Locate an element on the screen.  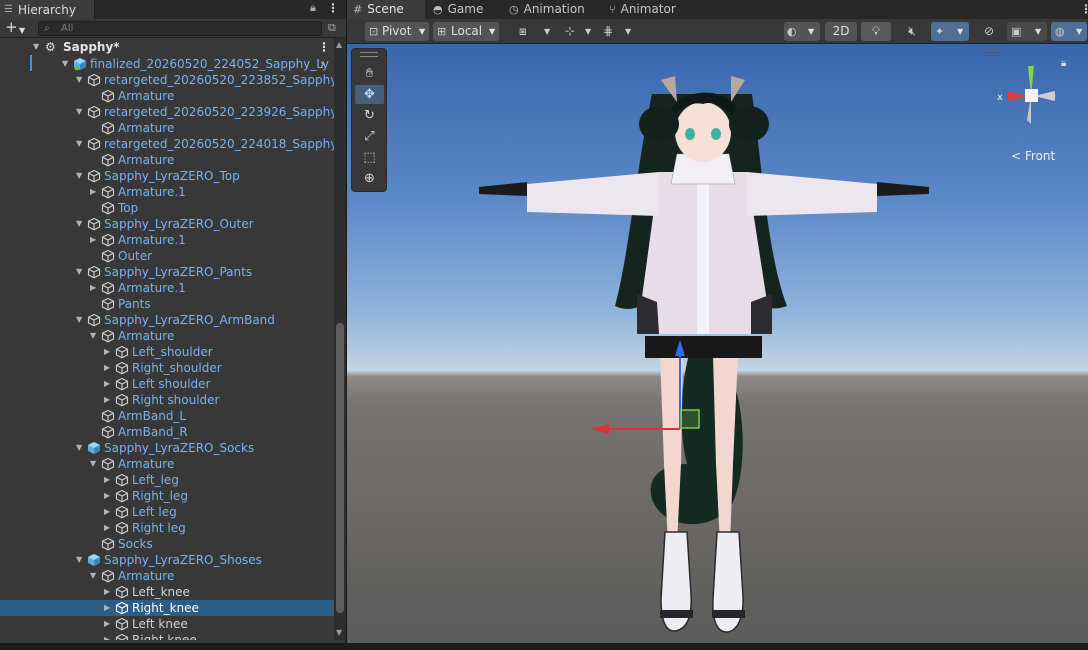
scene-visibility-toggle: ⊘ is located at coordinates (989, 31).